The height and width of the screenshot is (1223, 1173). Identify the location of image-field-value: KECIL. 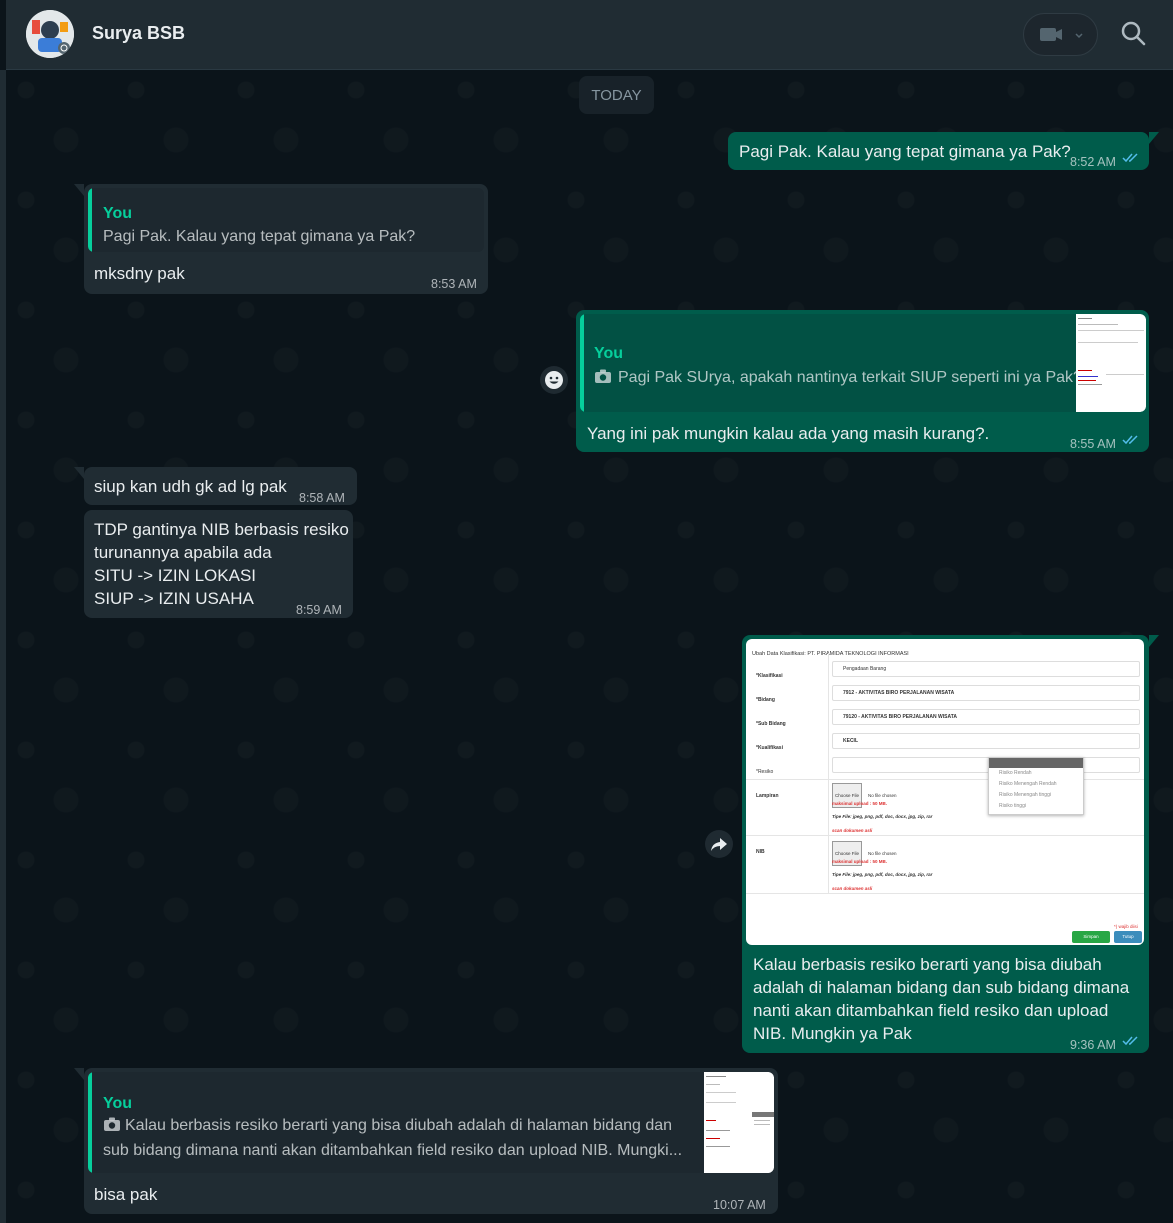
(986, 741).